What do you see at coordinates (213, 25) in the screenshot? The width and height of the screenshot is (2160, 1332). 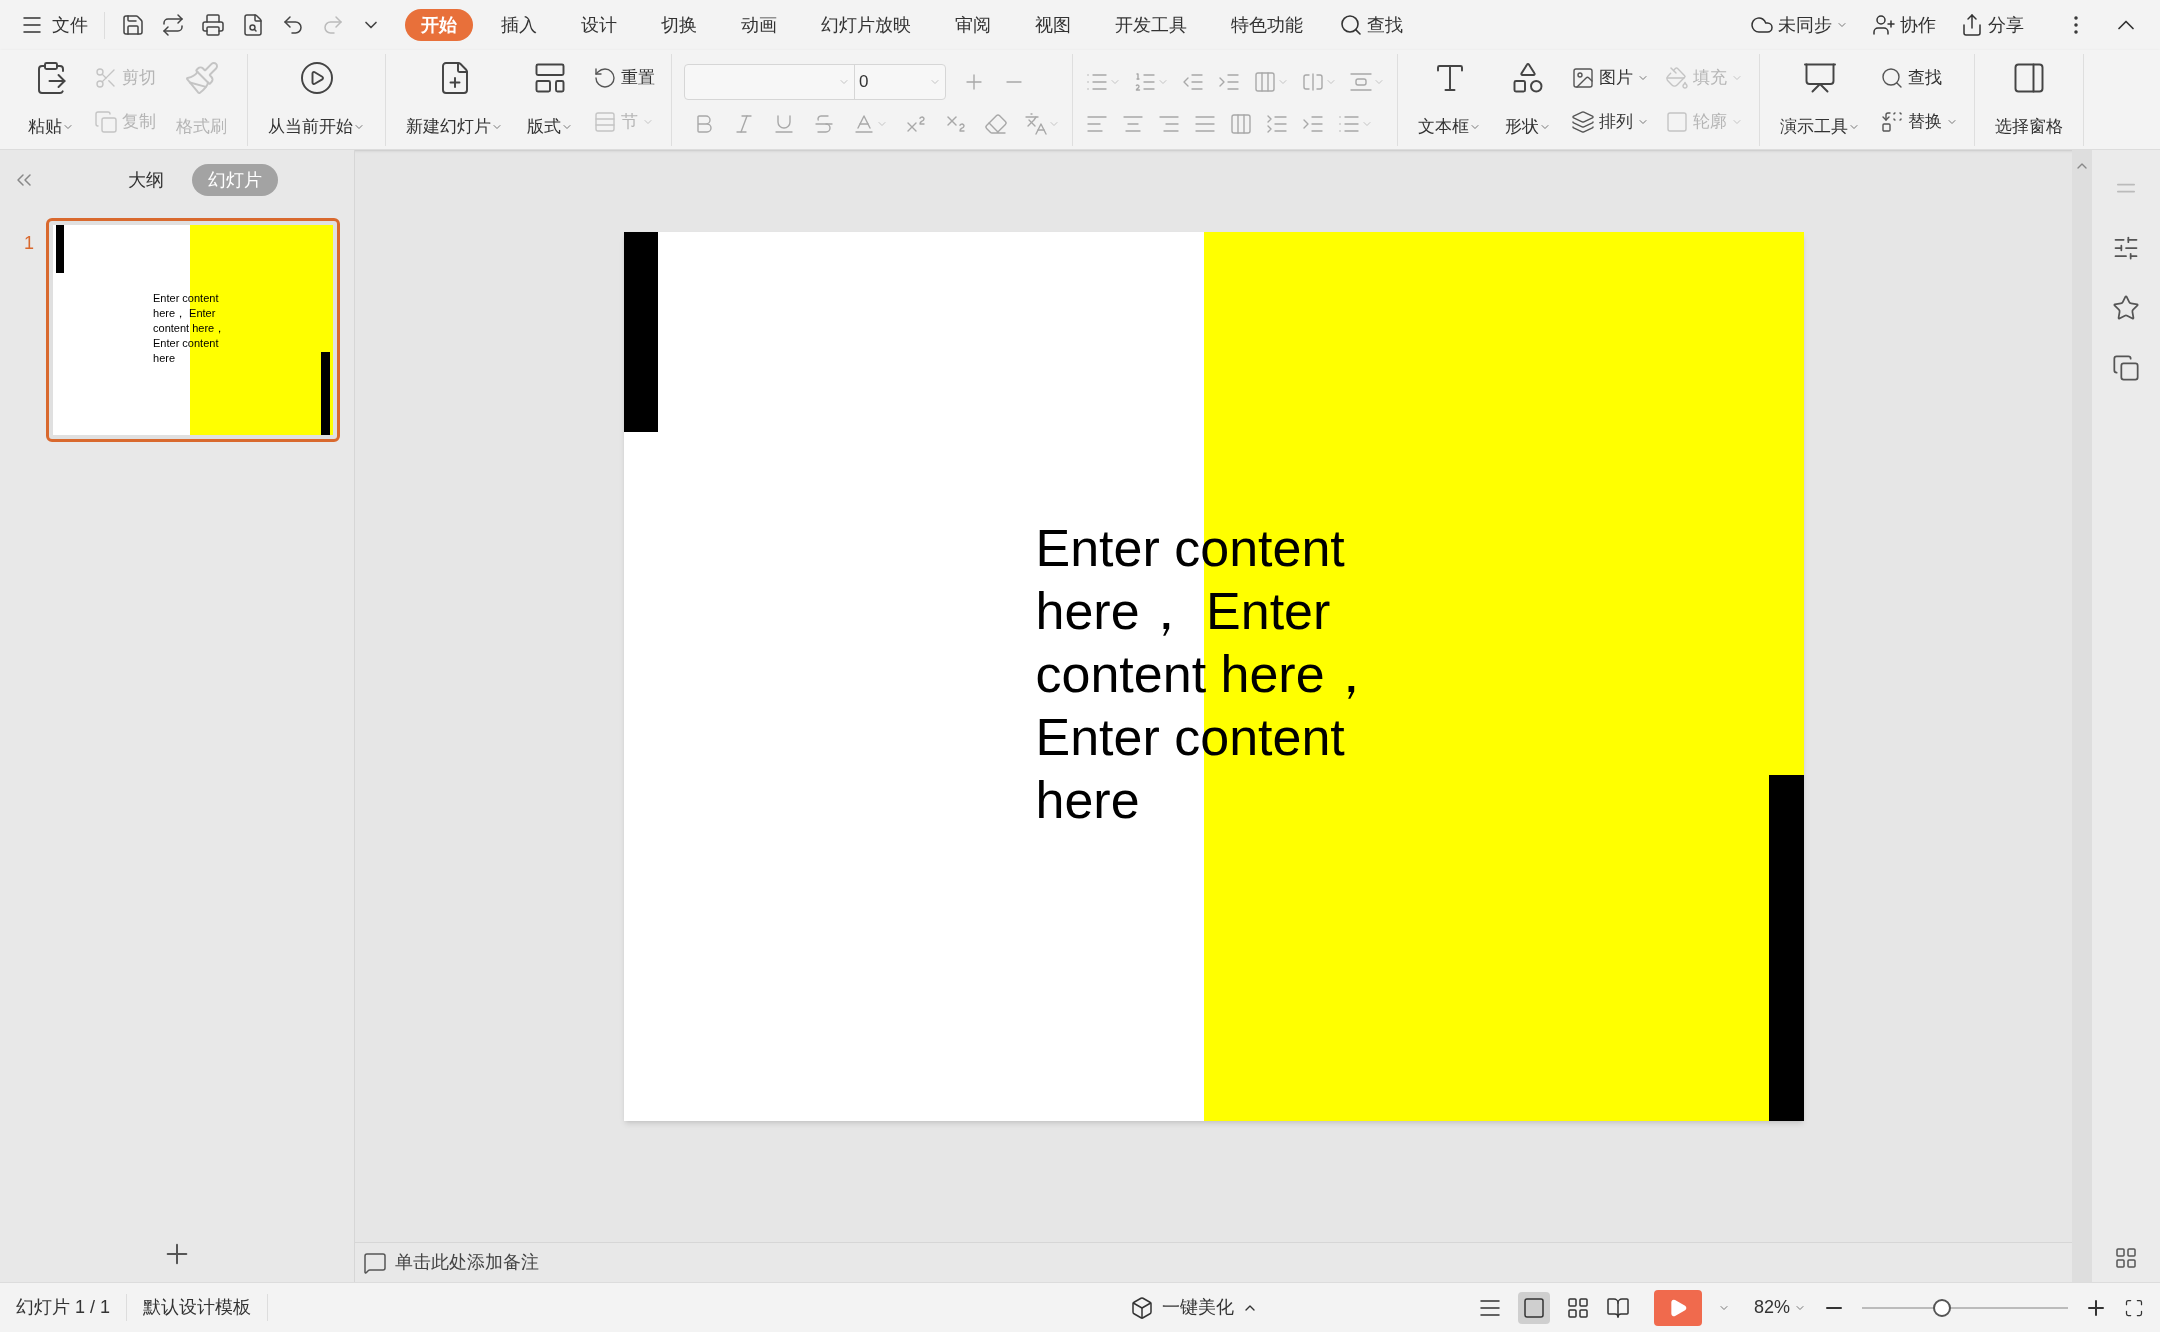 I see `print-icon` at bounding box center [213, 25].